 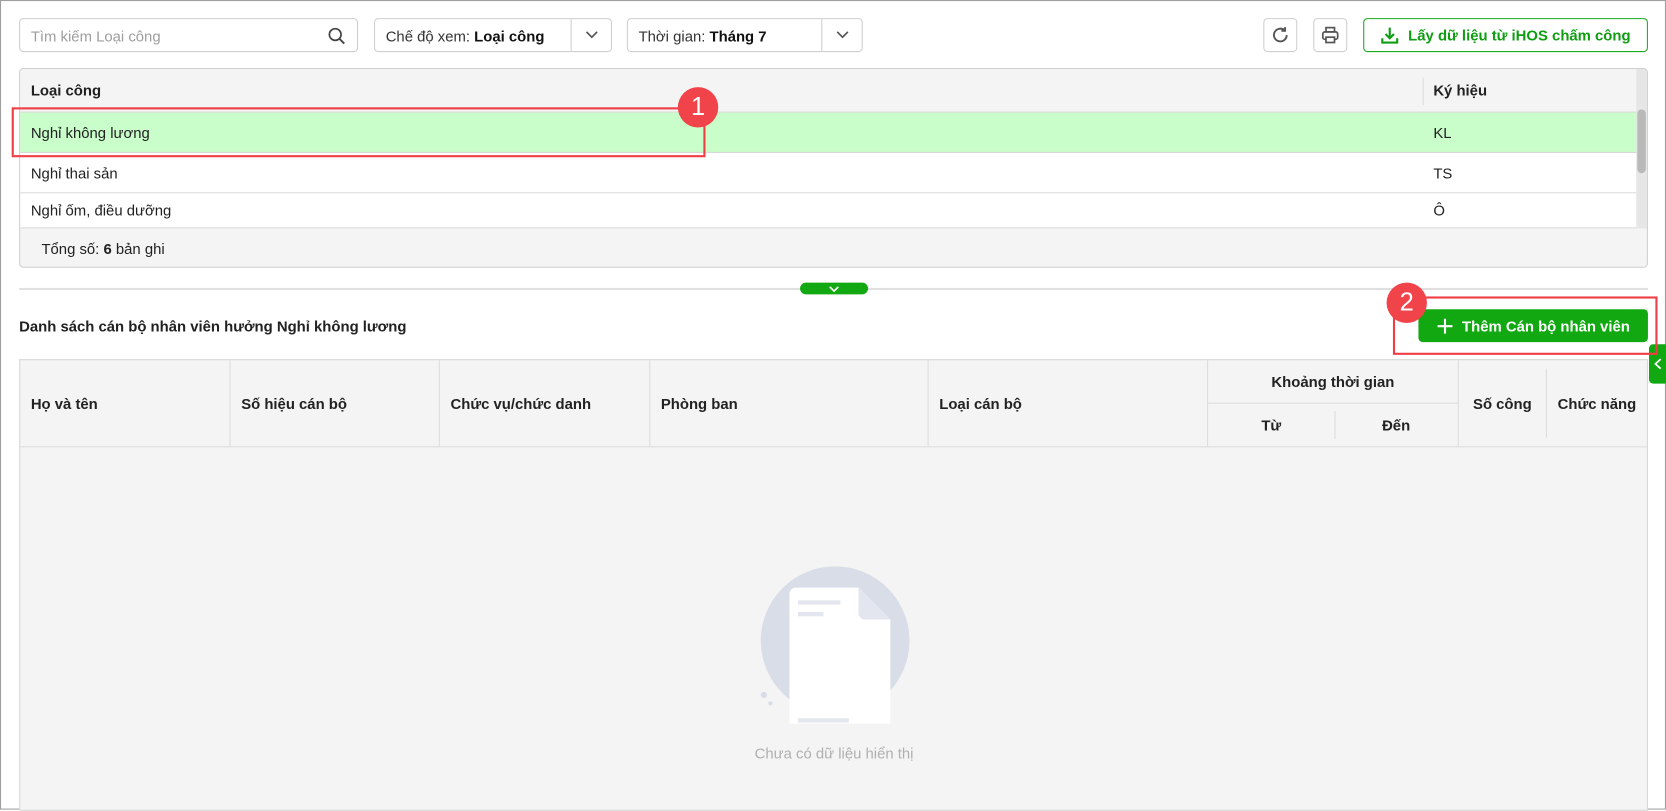 I want to click on header-position: Chức vụ/chức danh, so click(x=545, y=403).